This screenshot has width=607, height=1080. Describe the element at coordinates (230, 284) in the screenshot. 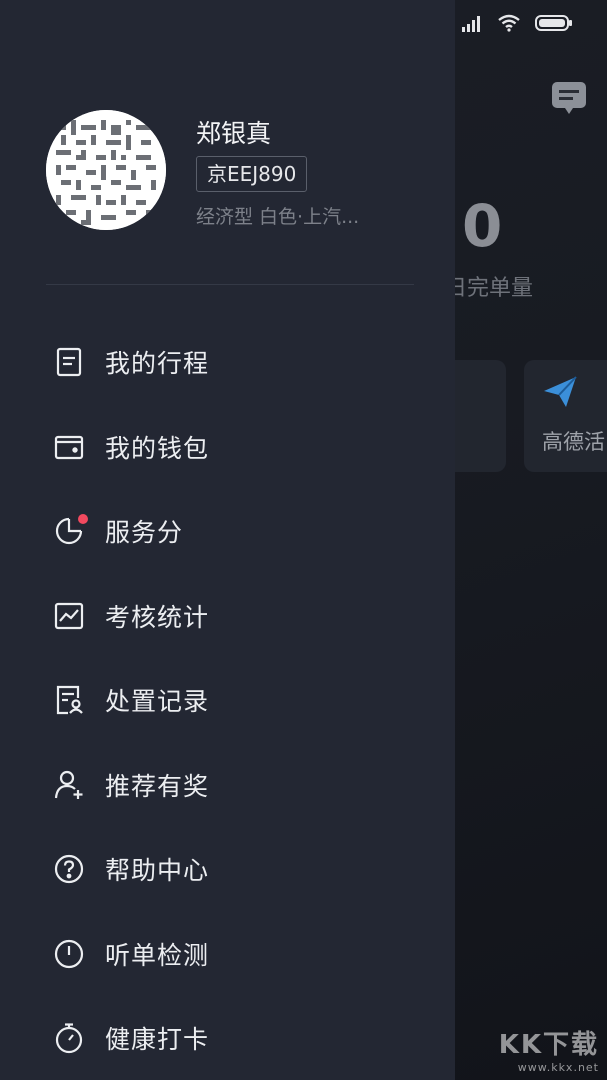

I see `divider` at that location.